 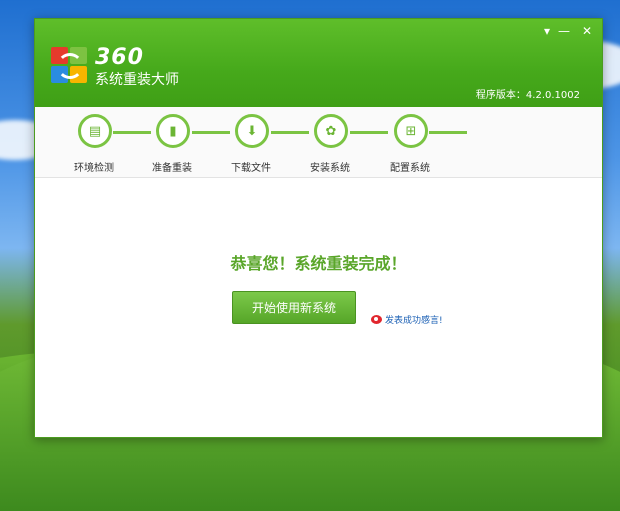 What do you see at coordinates (547, 31) in the screenshot?
I see `menu-icon: ▾` at bounding box center [547, 31].